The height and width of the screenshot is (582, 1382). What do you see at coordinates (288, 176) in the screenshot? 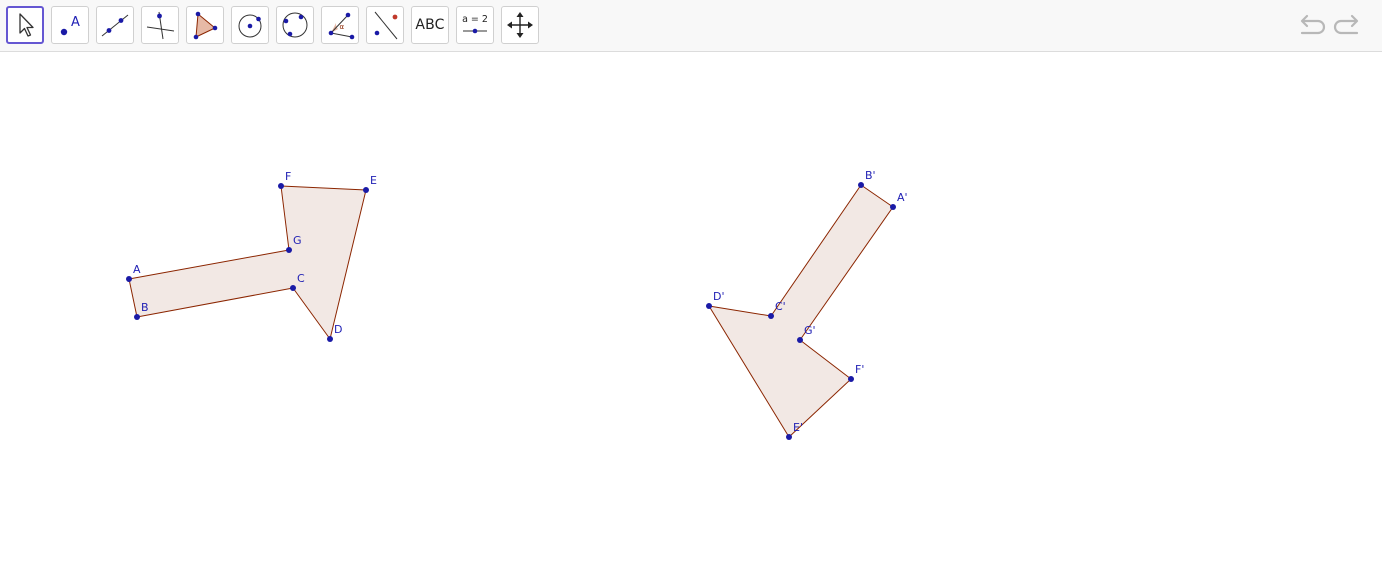
I see `point-label-F: F` at bounding box center [288, 176].